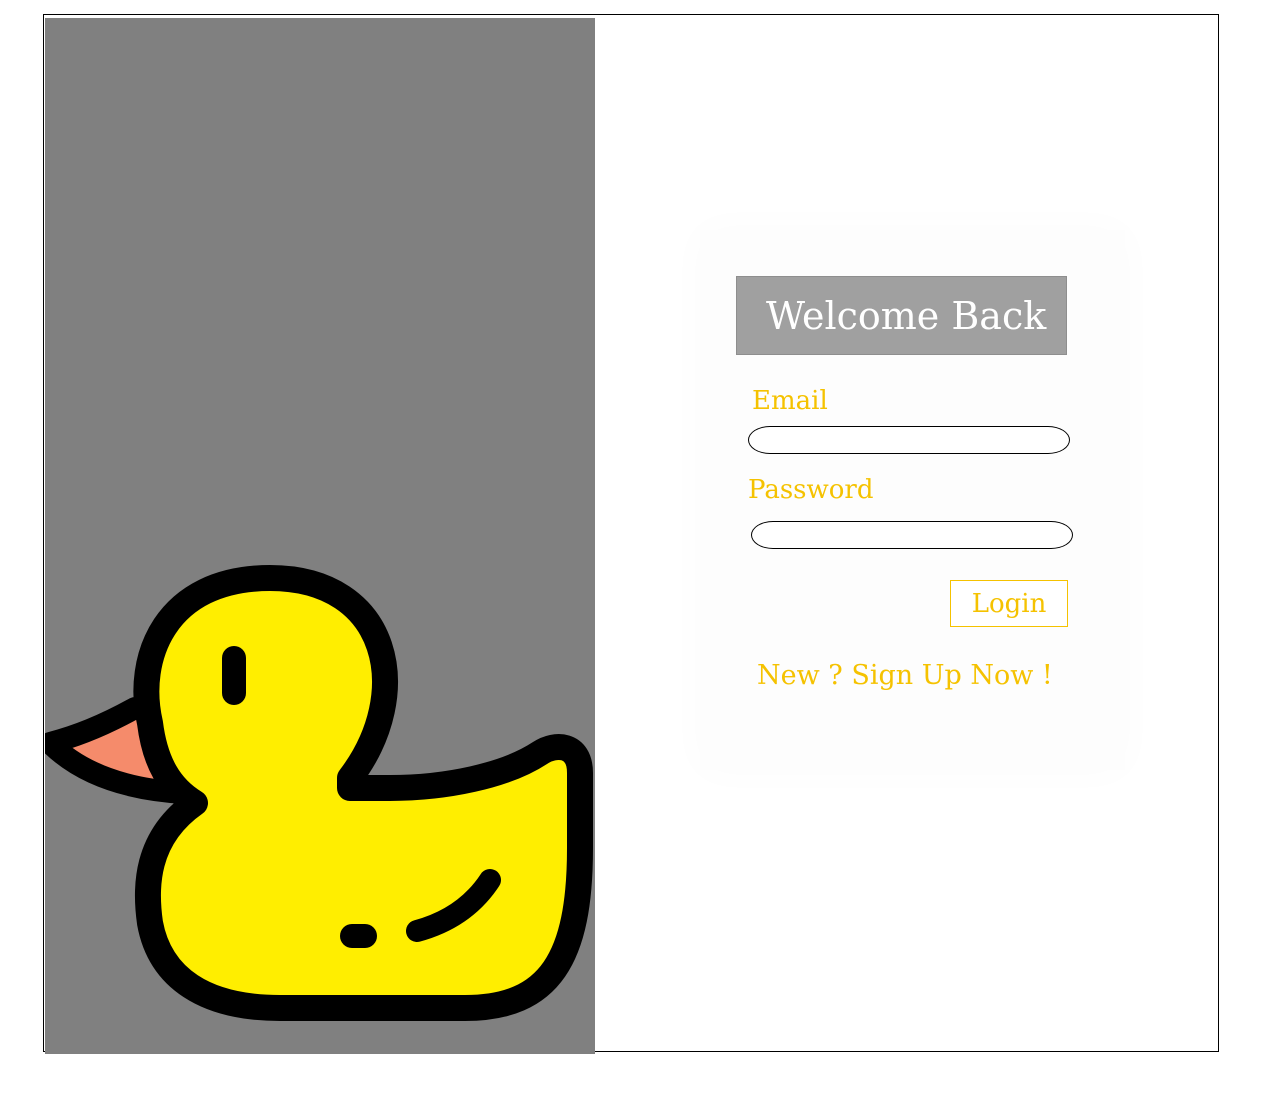 This screenshot has width=1264, height=1111. I want to click on email-label: Email, so click(790, 401).